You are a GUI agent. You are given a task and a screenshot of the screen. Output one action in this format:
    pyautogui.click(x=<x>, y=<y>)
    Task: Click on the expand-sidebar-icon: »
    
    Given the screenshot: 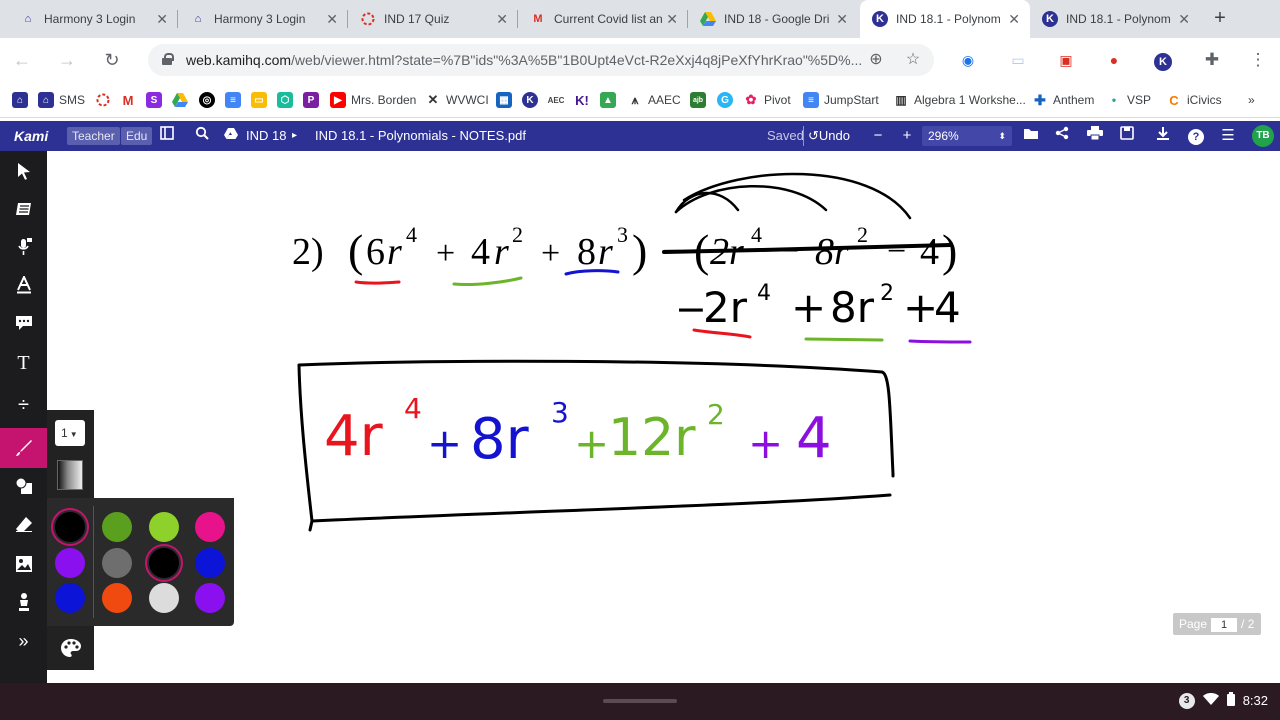 What is the action you would take?
    pyautogui.click(x=23, y=641)
    